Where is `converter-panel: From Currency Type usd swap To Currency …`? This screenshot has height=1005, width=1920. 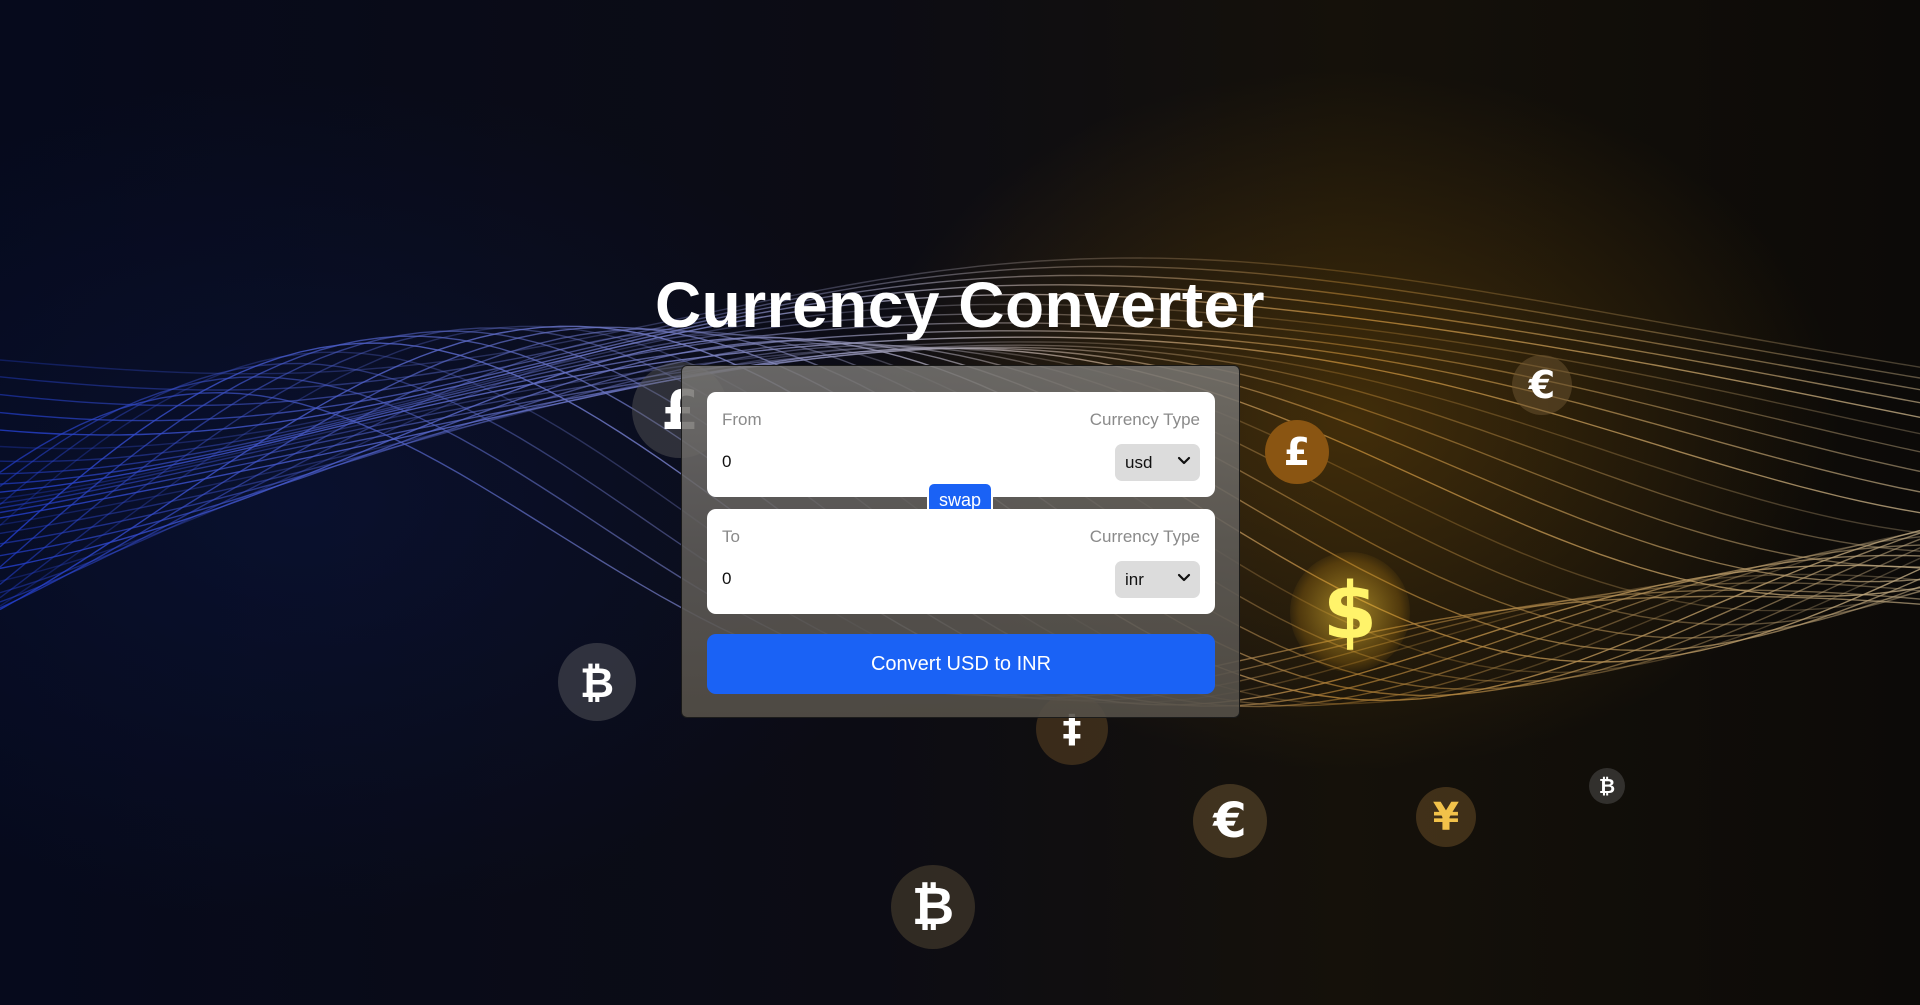
converter-panel: From Currency Type usd swap To Currency … is located at coordinates (960, 541).